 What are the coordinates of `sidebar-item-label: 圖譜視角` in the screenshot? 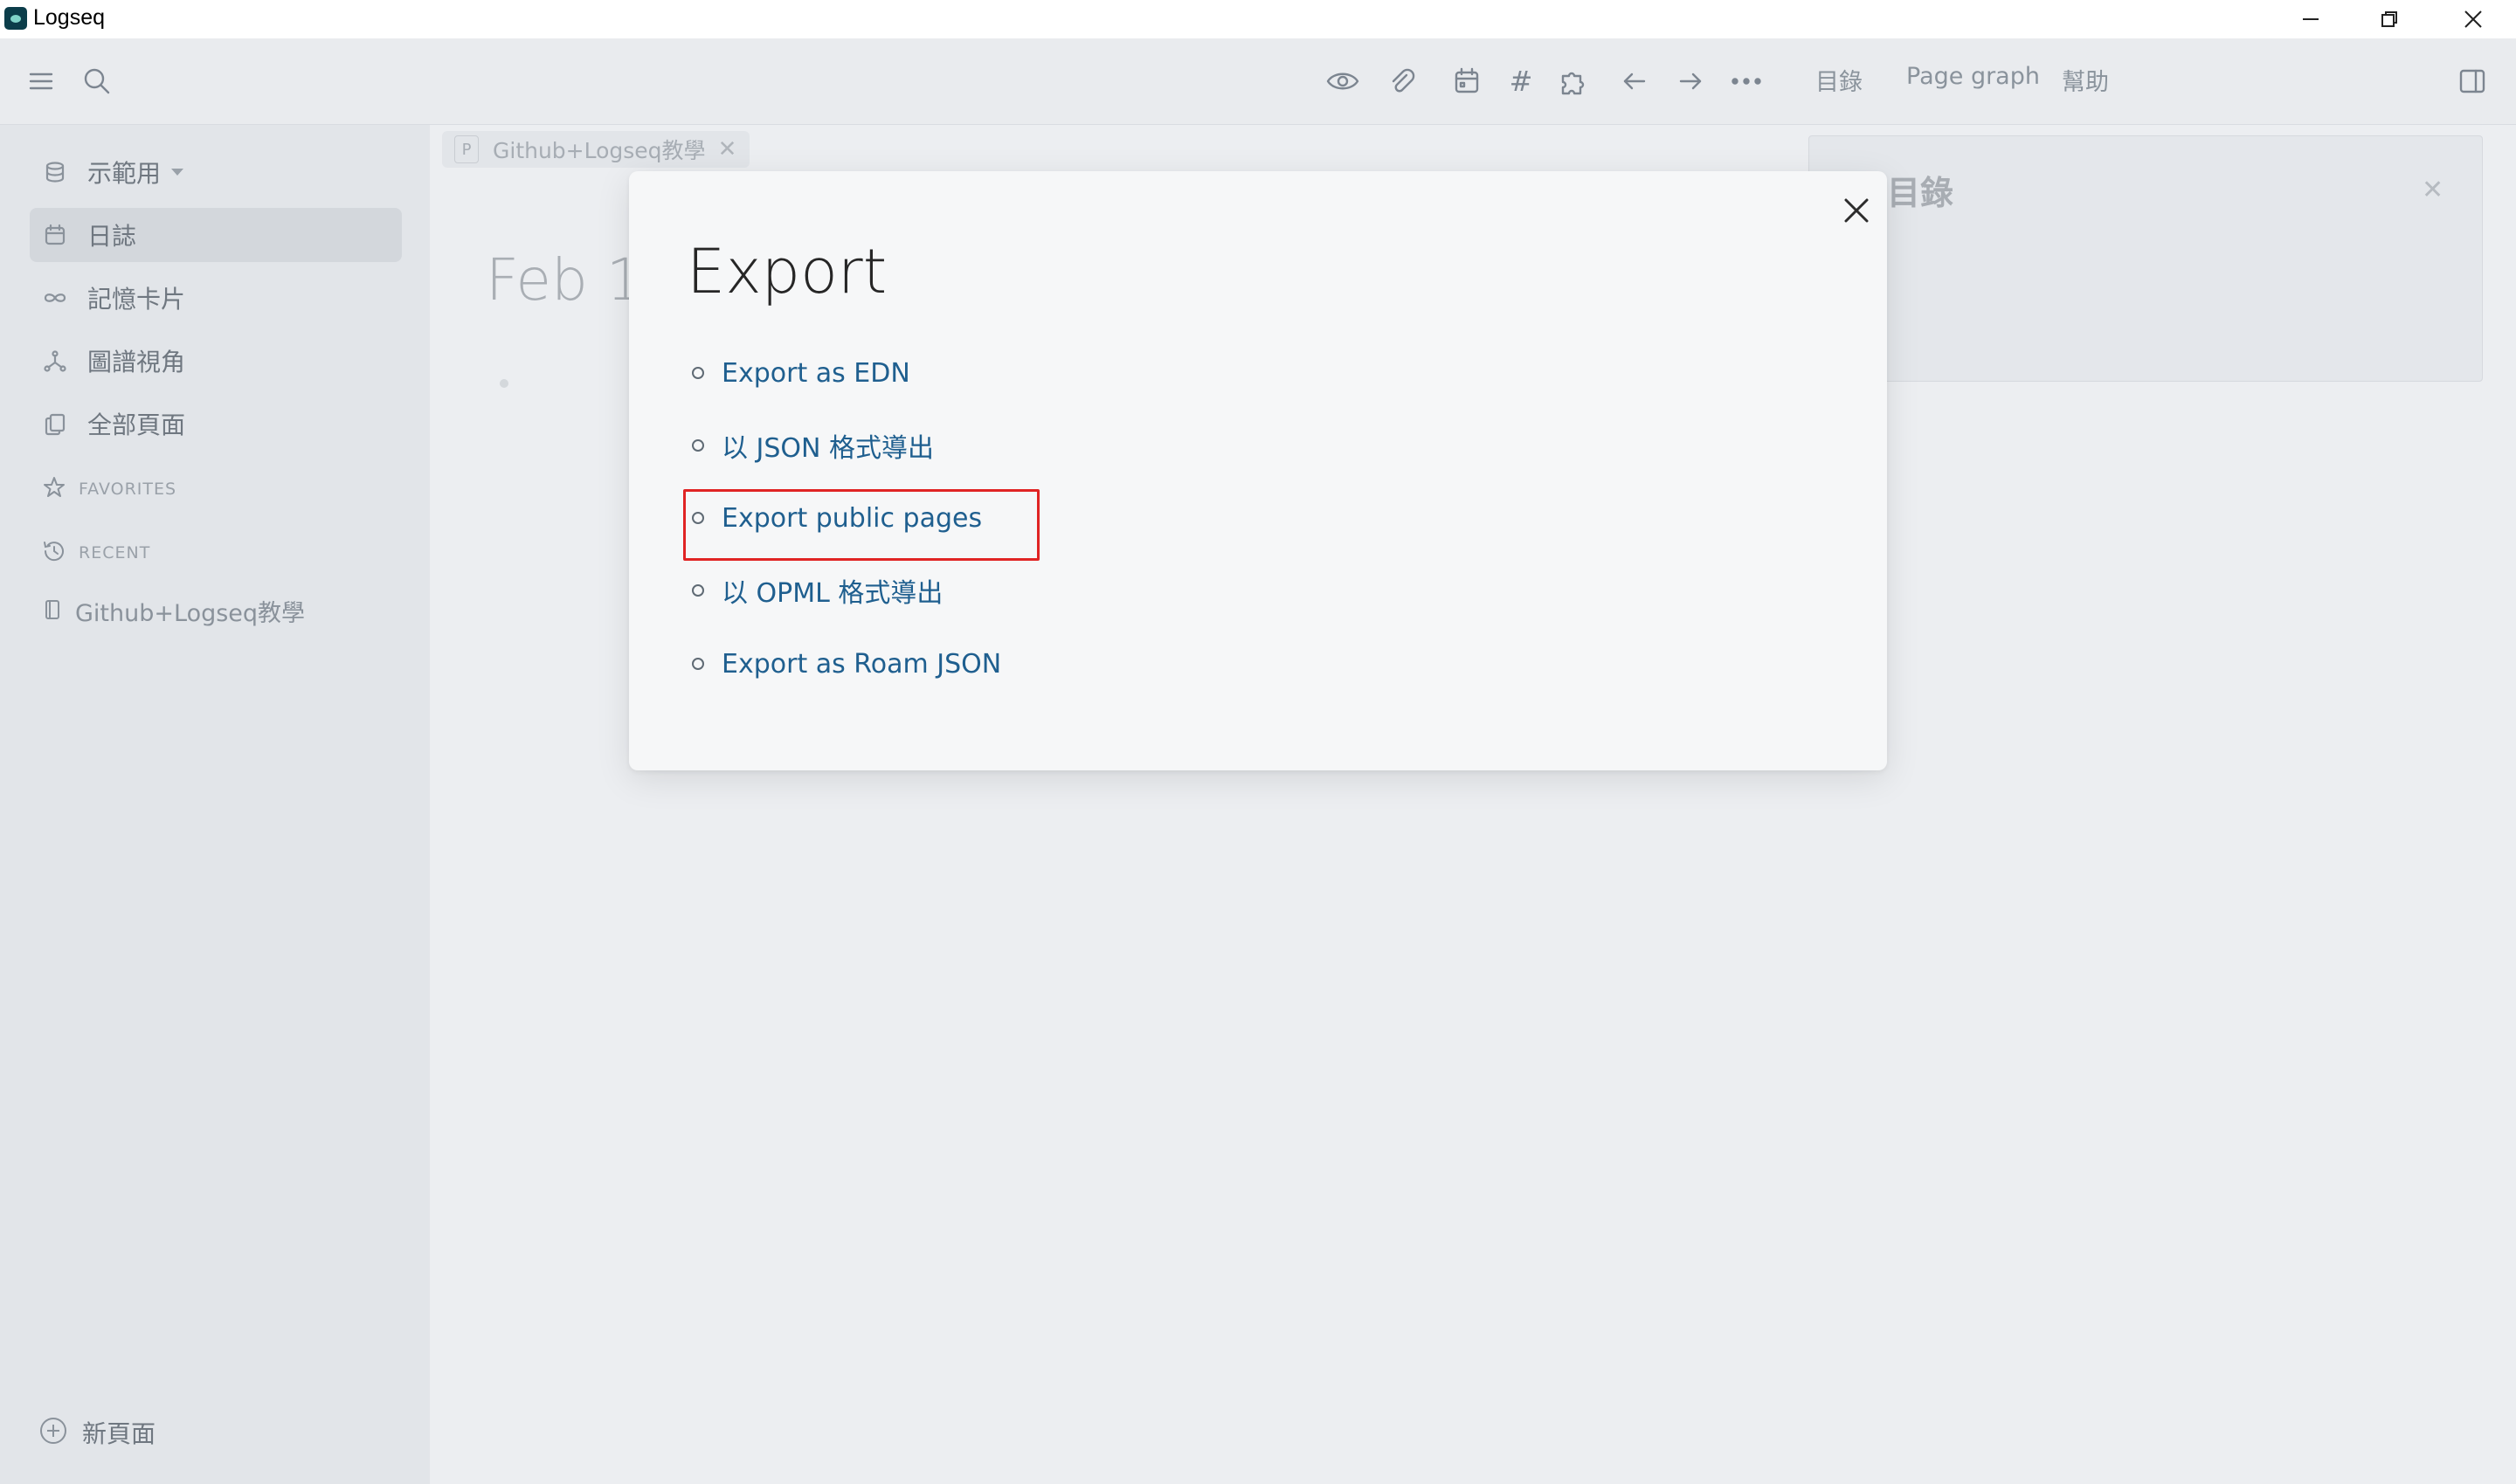 It's located at (136, 362).